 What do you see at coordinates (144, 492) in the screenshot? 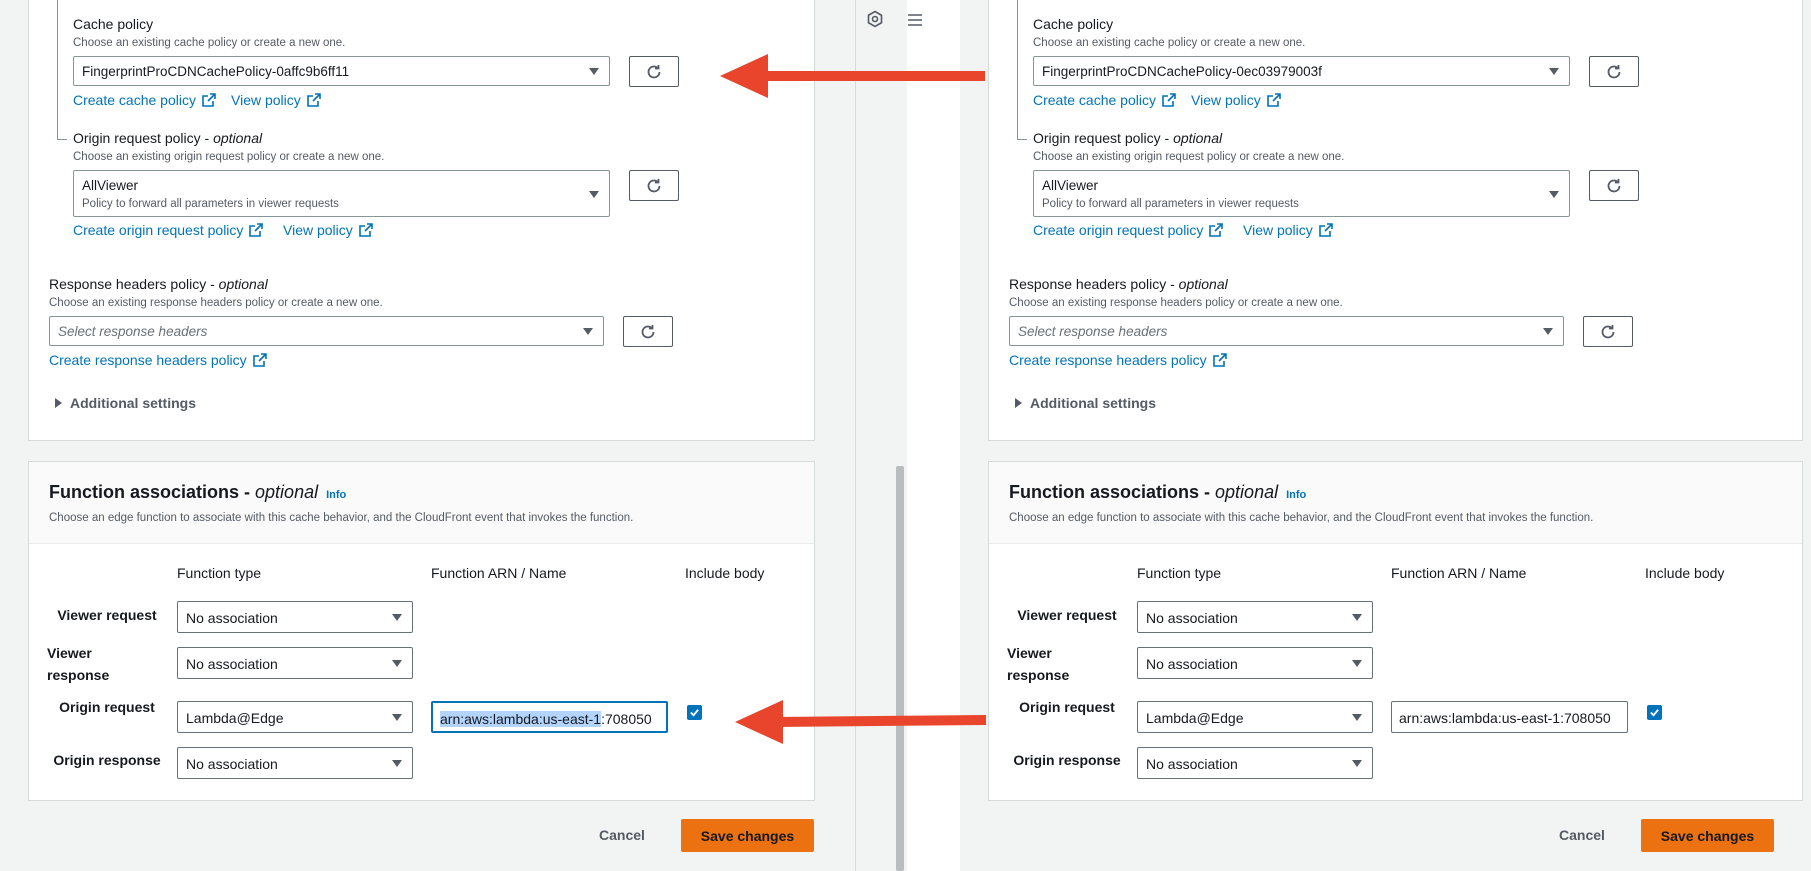
I see `function-associations-title-text: Function associations` at bounding box center [144, 492].